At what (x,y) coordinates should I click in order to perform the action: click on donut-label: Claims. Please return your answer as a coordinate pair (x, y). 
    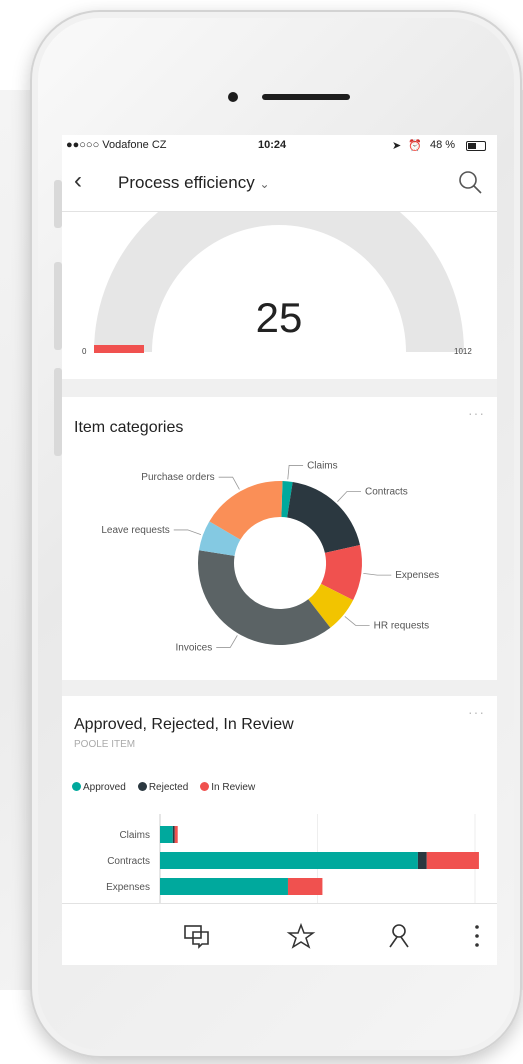
    Looking at the image, I should click on (322, 465).